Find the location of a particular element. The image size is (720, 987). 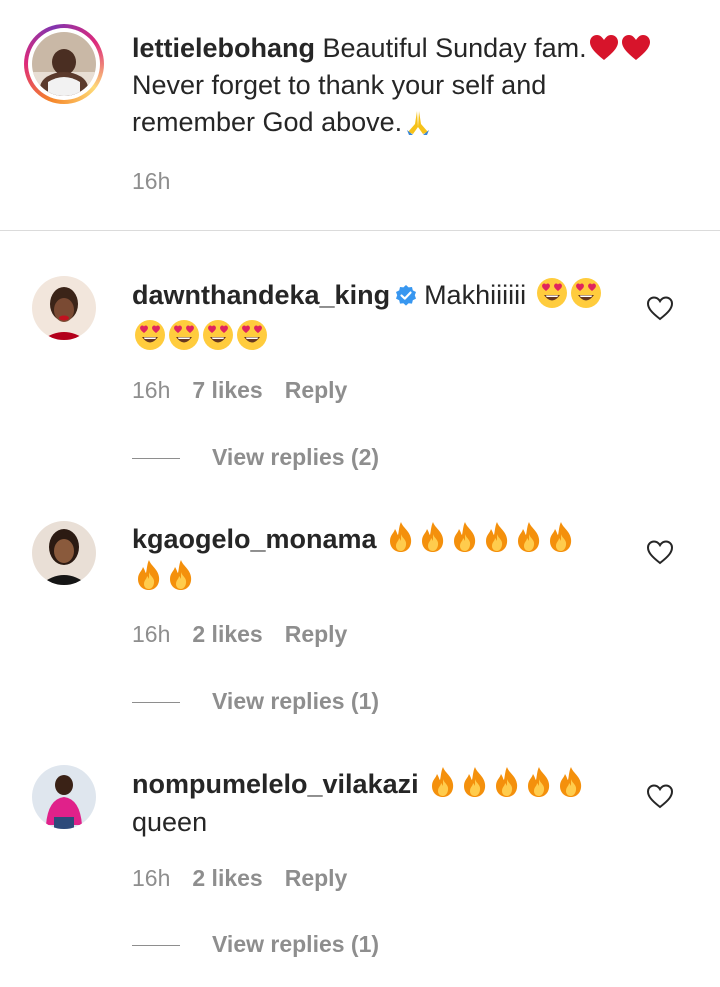

likes-count: 7 likes is located at coordinates (227, 390).